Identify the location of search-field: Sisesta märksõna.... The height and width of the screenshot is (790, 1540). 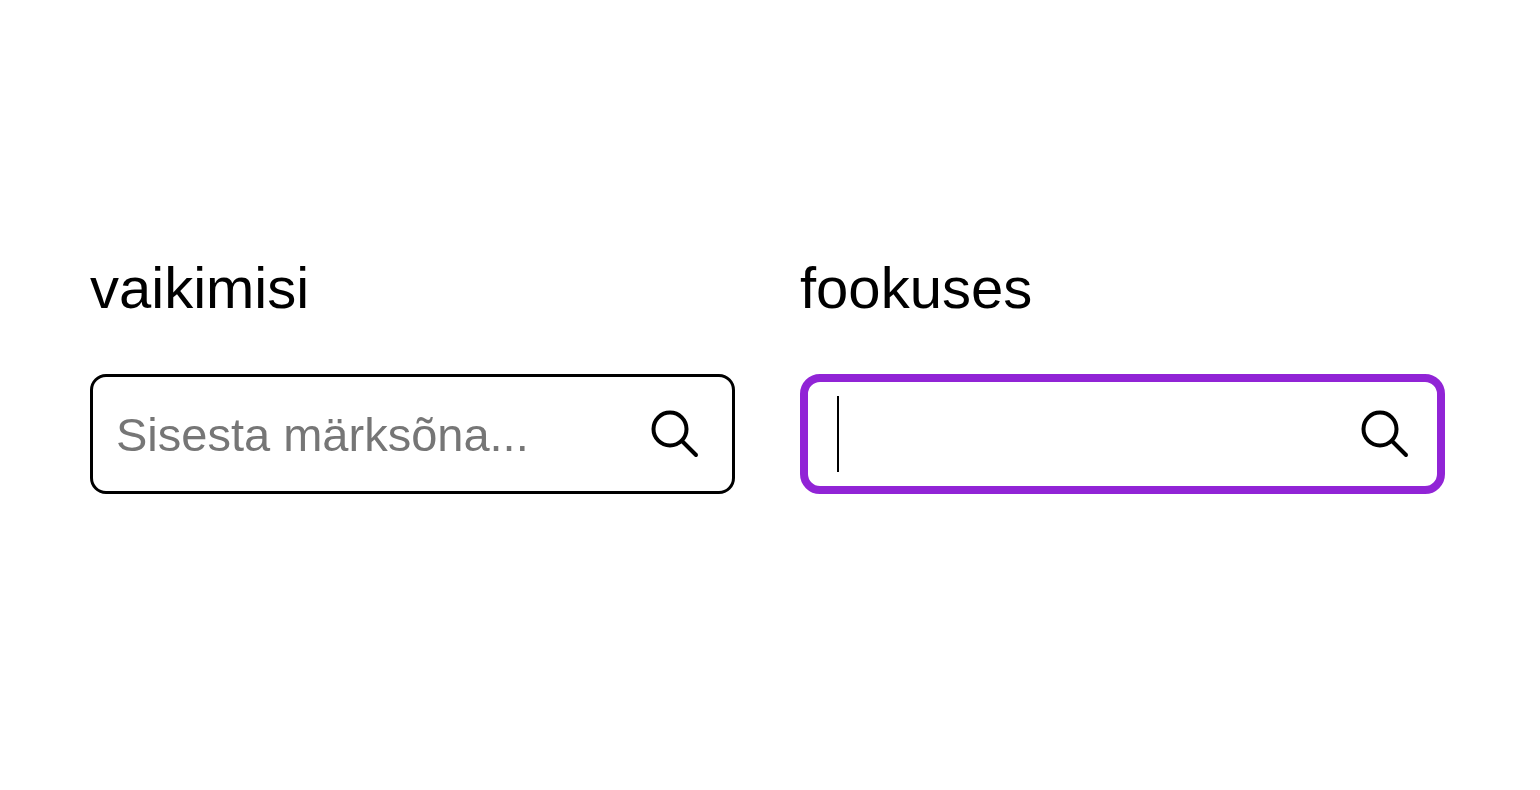
(412, 434).